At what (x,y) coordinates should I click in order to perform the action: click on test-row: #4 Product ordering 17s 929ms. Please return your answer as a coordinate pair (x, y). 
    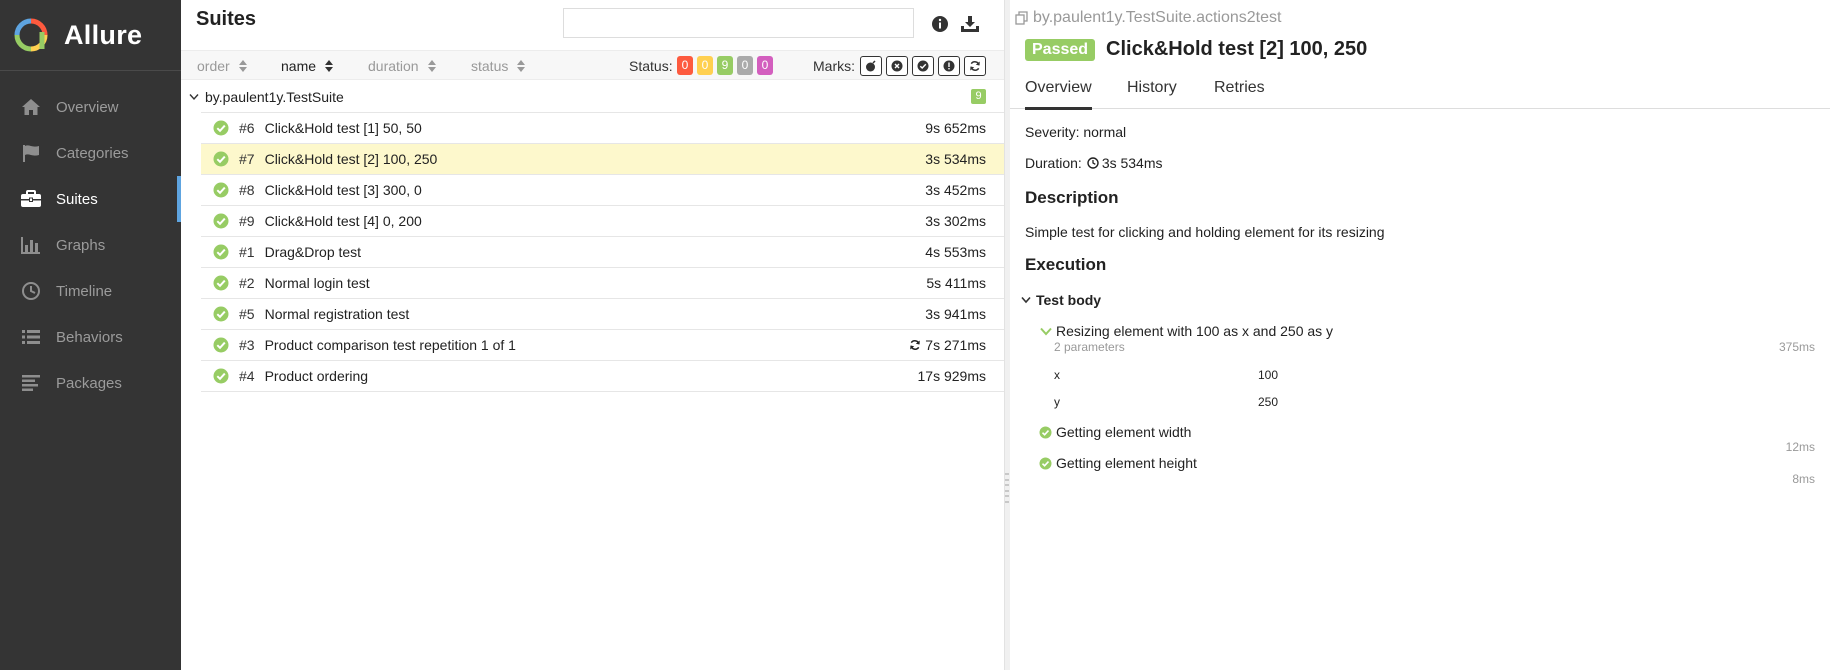
    Looking at the image, I should click on (602, 375).